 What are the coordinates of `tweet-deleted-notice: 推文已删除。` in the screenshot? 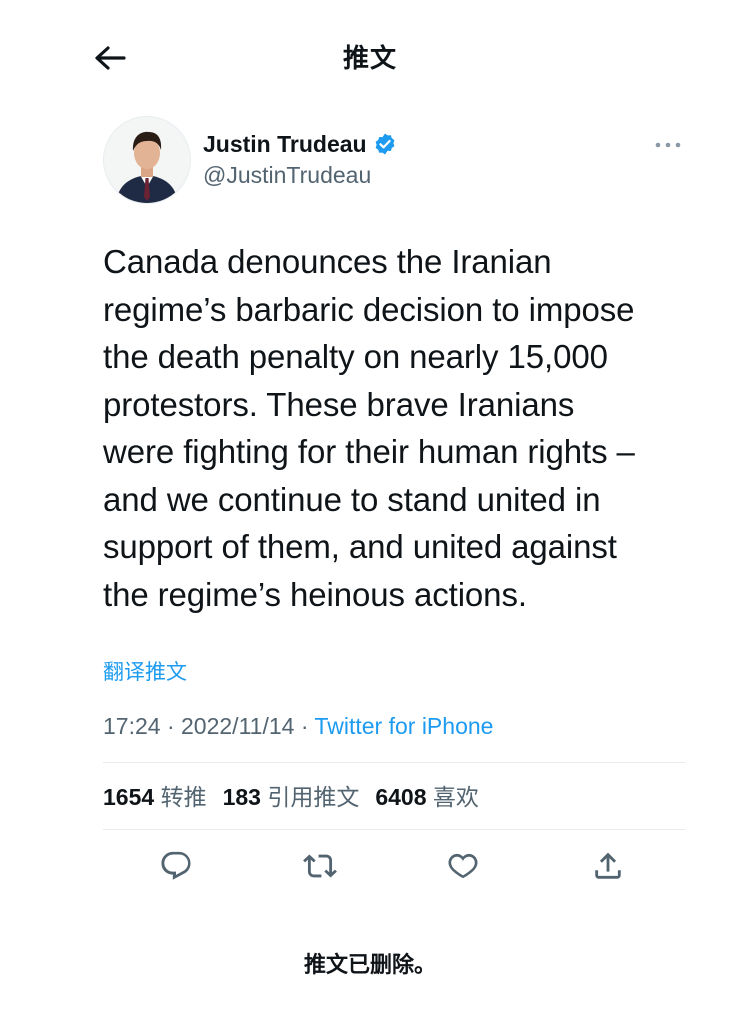 It's located at (369, 964).